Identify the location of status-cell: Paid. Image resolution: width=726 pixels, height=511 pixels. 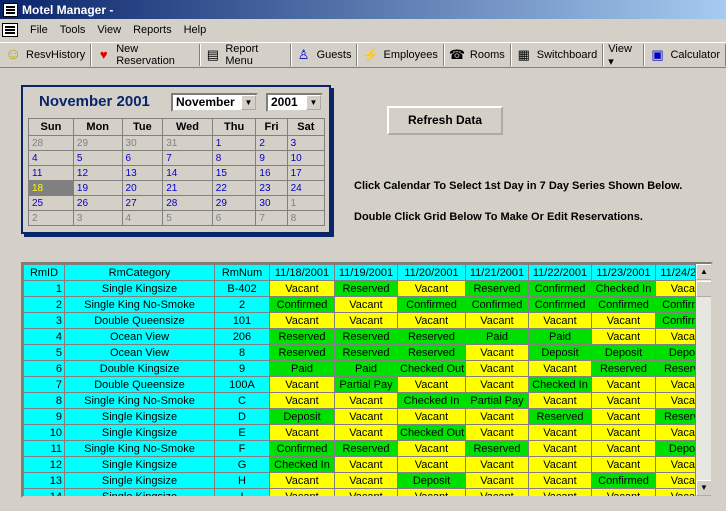
(560, 336).